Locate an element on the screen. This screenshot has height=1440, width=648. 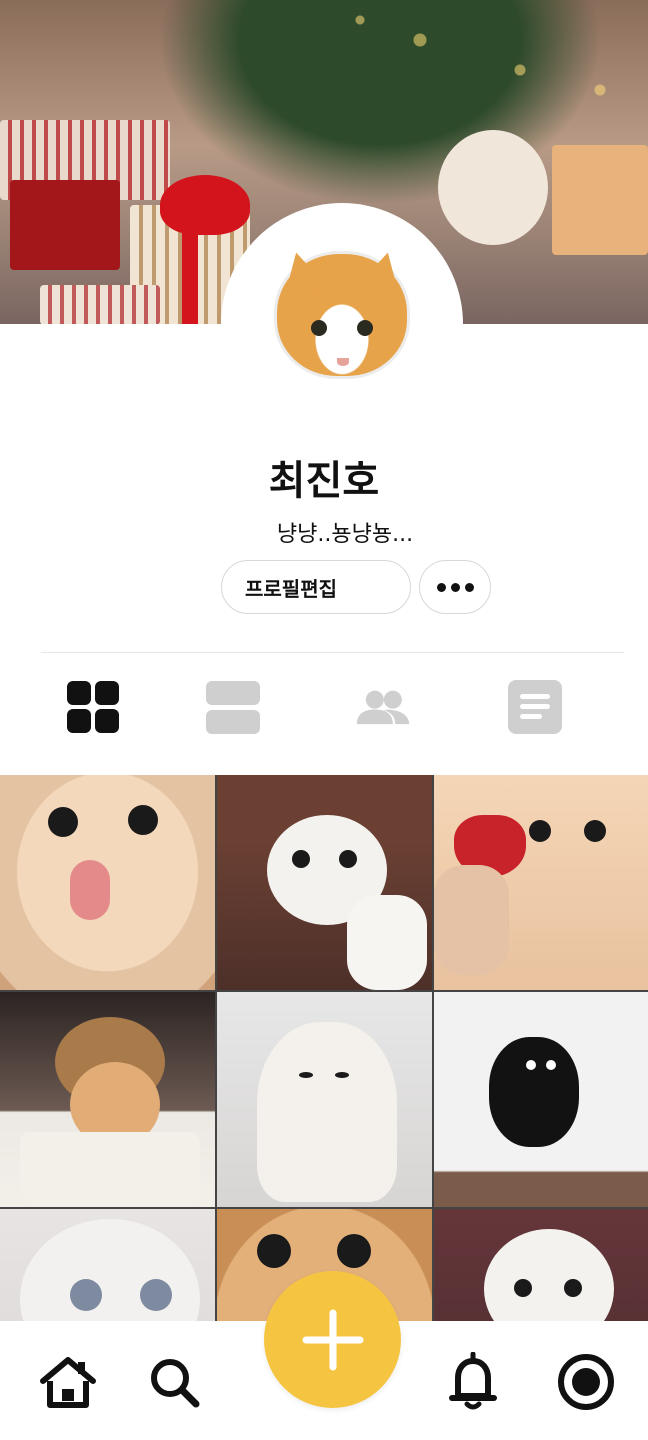
more-horizontal-icon is located at coordinates (441, 587).